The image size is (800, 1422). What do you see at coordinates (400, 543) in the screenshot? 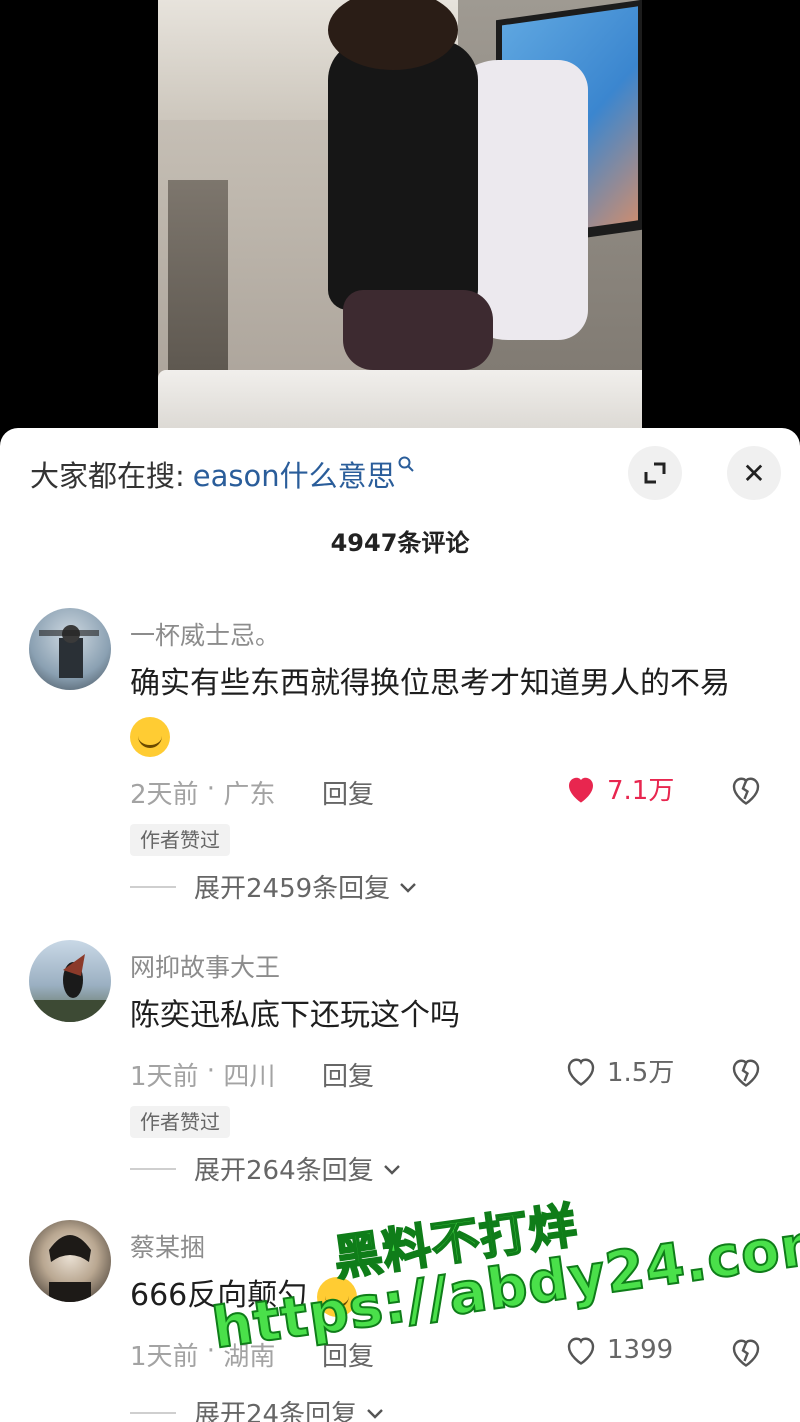
I see `comment-count: 4947条评论` at bounding box center [400, 543].